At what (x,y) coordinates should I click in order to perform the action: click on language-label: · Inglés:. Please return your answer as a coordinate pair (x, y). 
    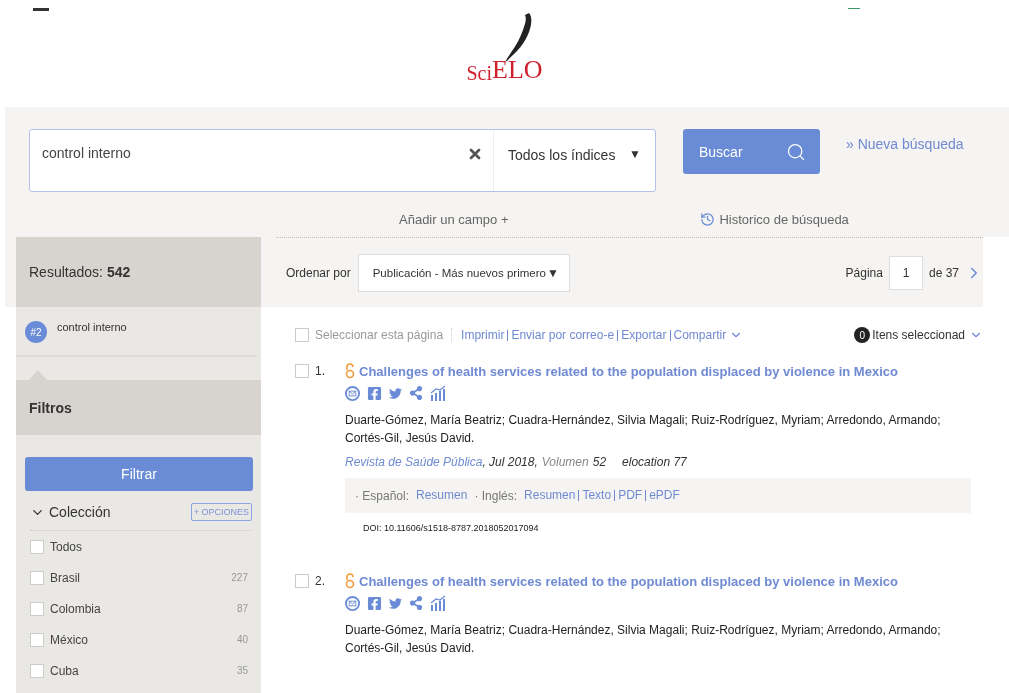
    Looking at the image, I should click on (496, 495).